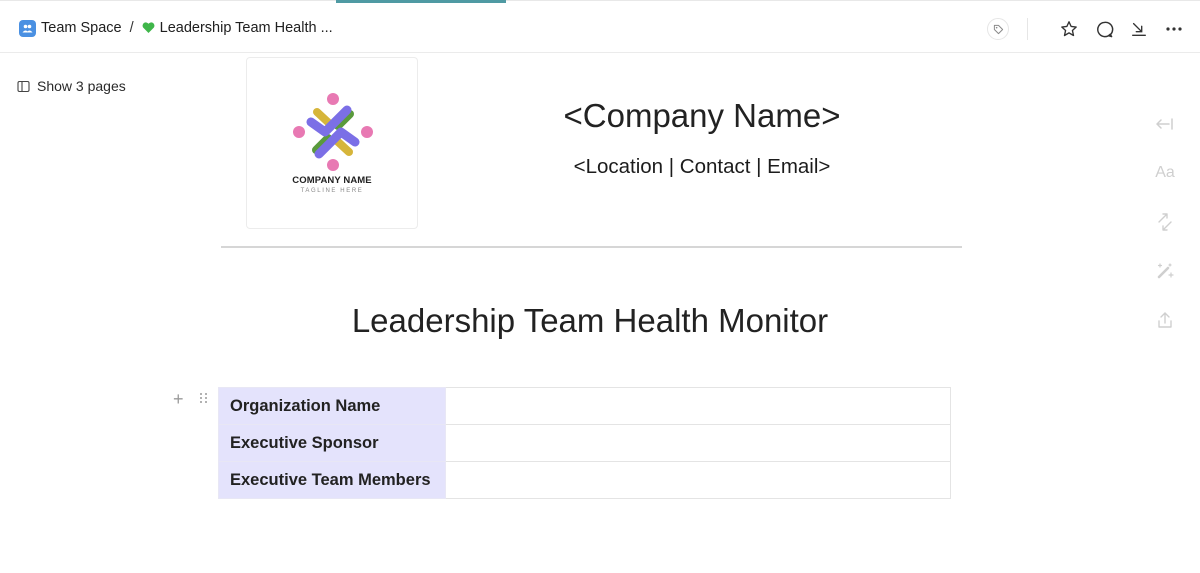  What do you see at coordinates (204, 398) in the screenshot?
I see `drag-handle-icon` at bounding box center [204, 398].